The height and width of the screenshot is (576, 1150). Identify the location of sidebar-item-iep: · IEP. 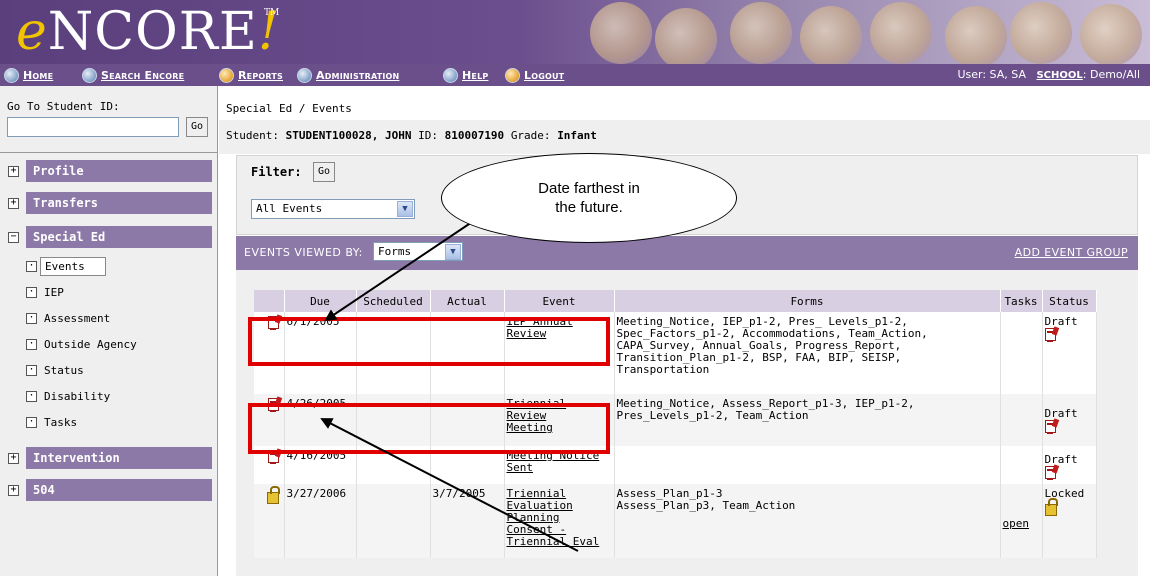
(45, 292).